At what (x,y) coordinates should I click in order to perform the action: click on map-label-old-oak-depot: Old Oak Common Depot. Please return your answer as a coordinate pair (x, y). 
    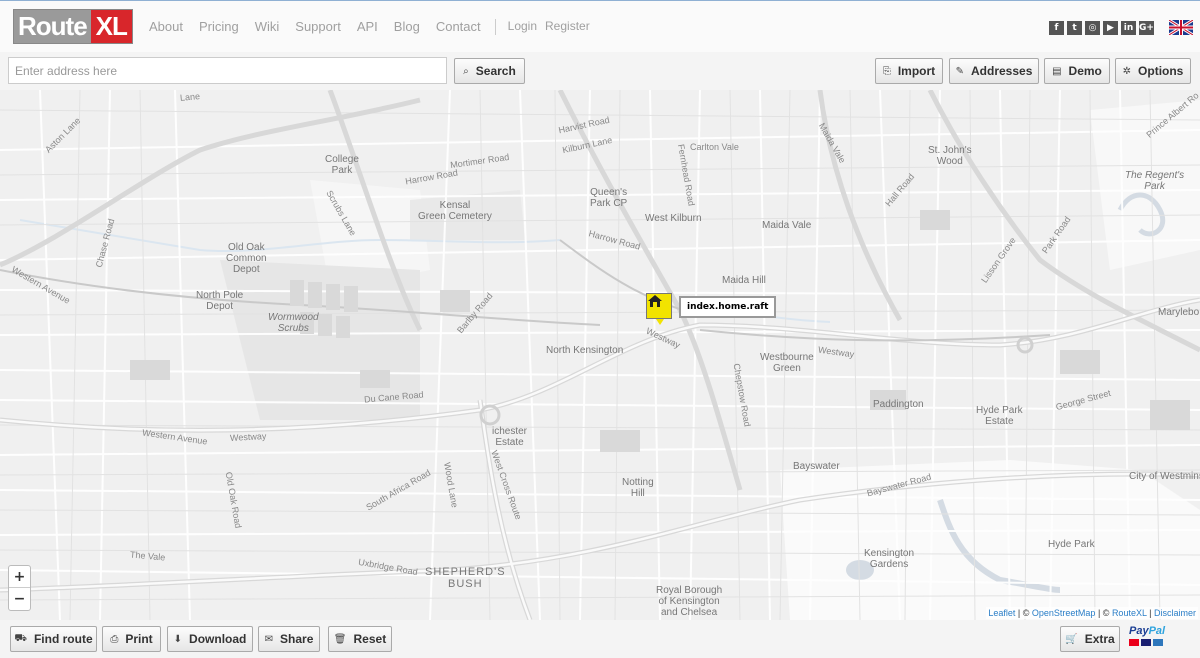
    Looking at the image, I should click on (246, 258).